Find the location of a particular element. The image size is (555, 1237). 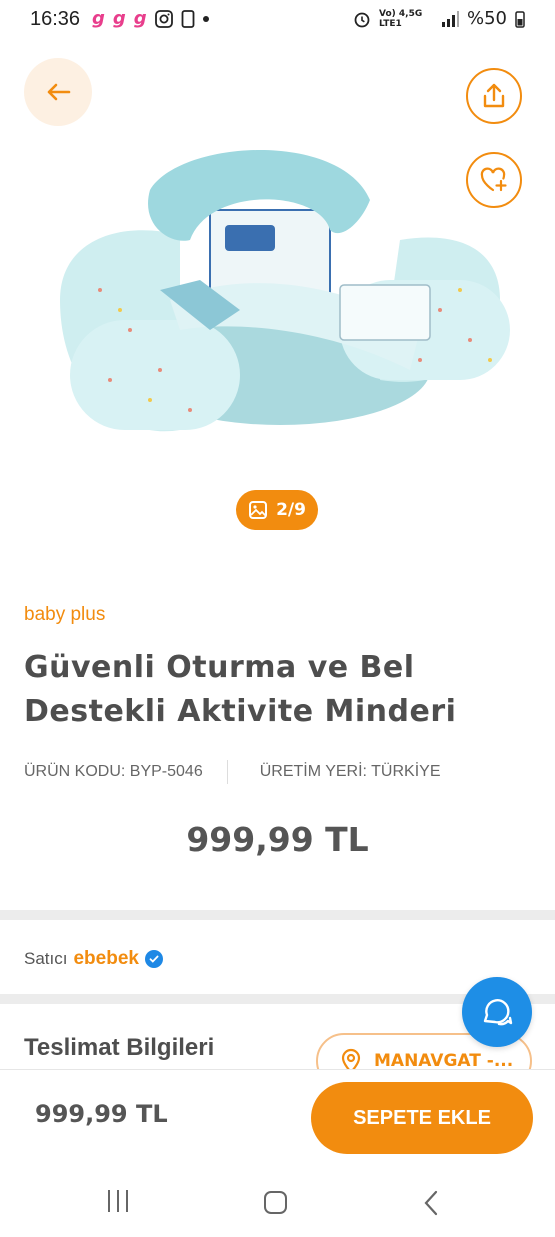

battery-icon is located at coordinates (520, 19).